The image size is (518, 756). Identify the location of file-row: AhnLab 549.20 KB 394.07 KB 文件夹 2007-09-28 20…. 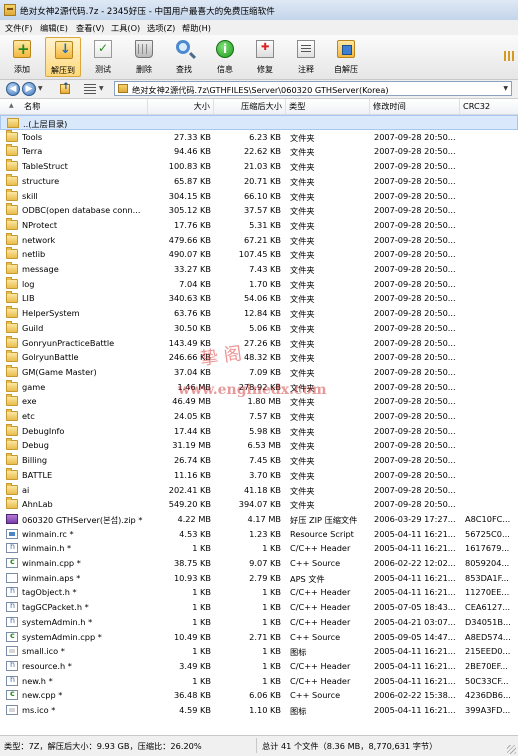
(259, 504).